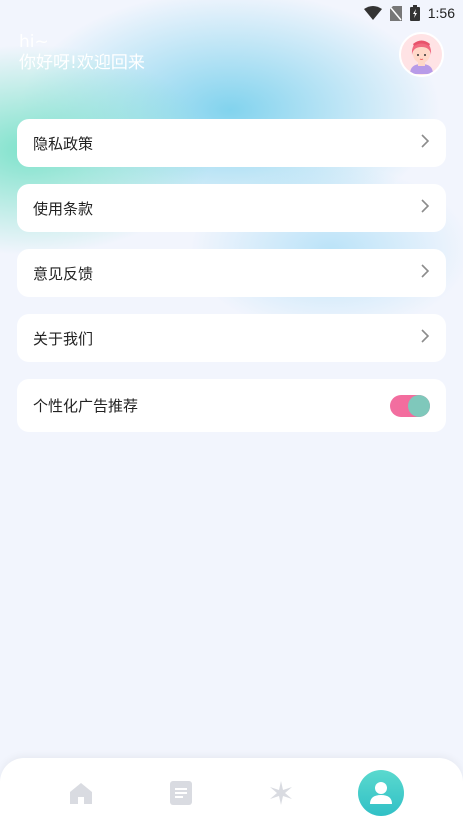  I want to click on avatar-girl-icon, so click(421, 54).